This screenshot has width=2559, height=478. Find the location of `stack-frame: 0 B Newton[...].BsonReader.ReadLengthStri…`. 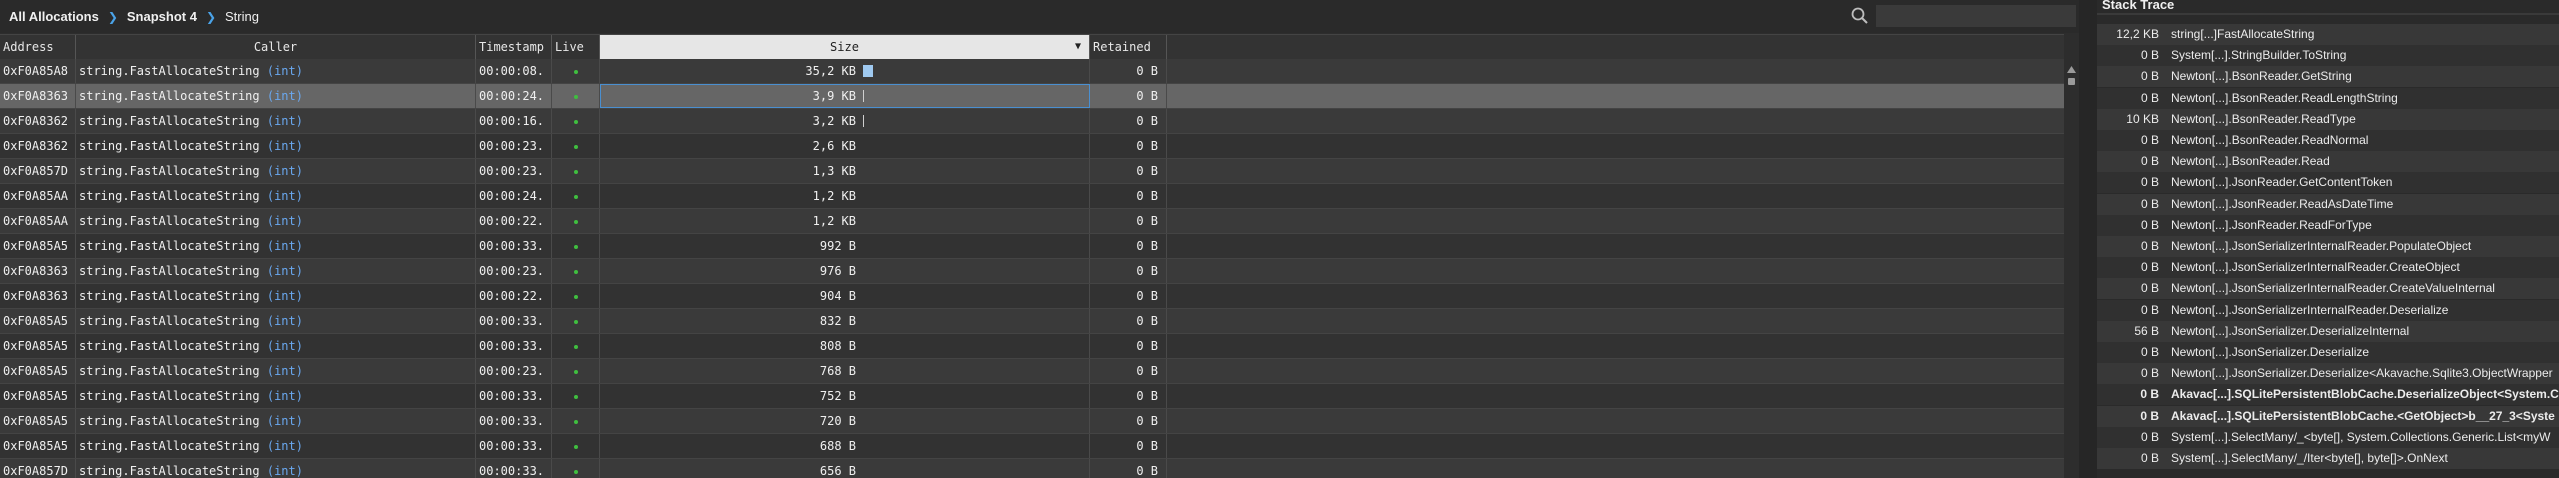

stack-frame: 0 B Newton[...].BsonReader.ReadLengthStri… is located at coordinates (2328, 98).